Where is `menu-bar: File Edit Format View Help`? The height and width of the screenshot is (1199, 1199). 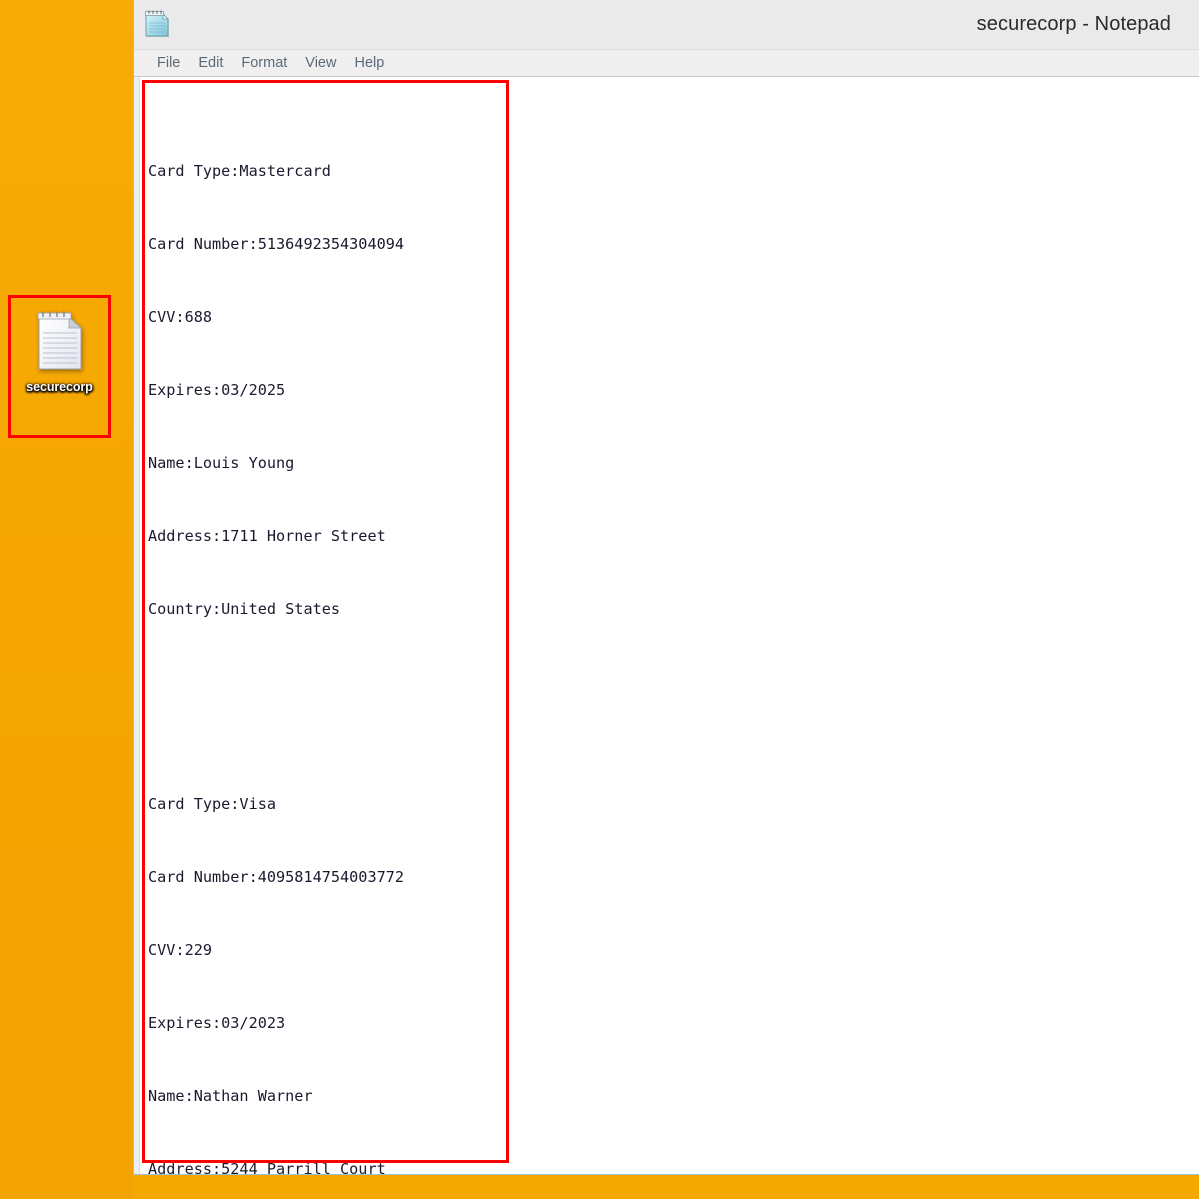
menu-bar: File Edit Format View Help is located at coordinates (666, 62).